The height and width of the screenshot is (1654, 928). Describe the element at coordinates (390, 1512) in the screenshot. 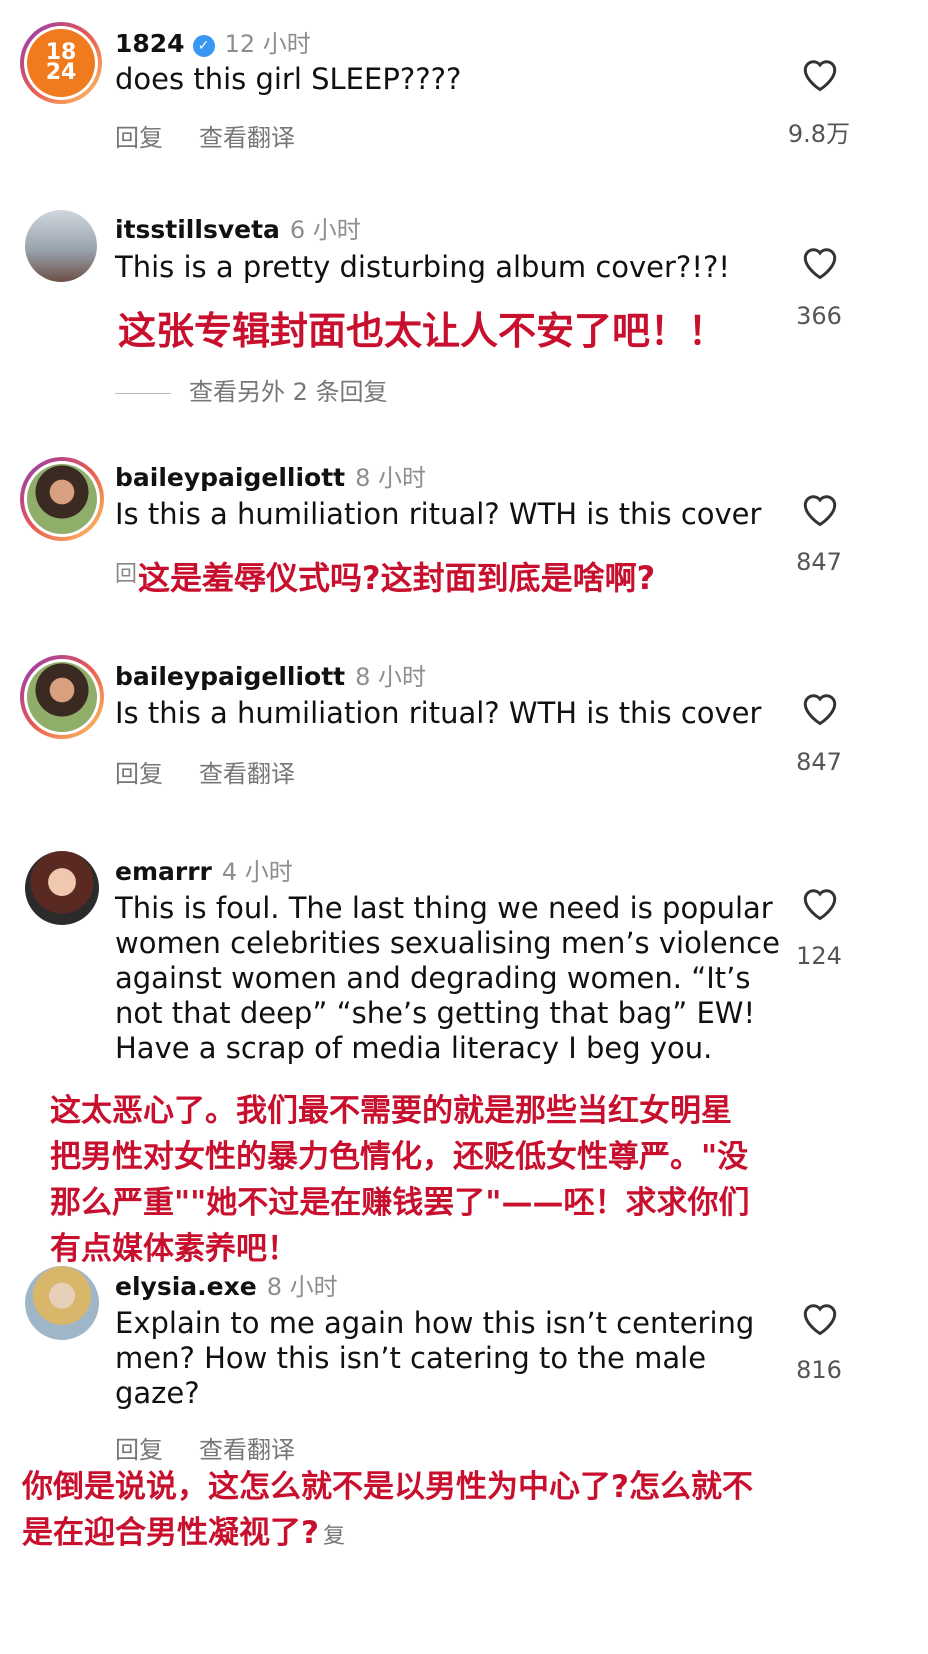

I see `translation-caption: 你倒是说说，这怎么就不是以男性为中心了?怎么就不 是在迎合男性凝视了? 复` at that location.